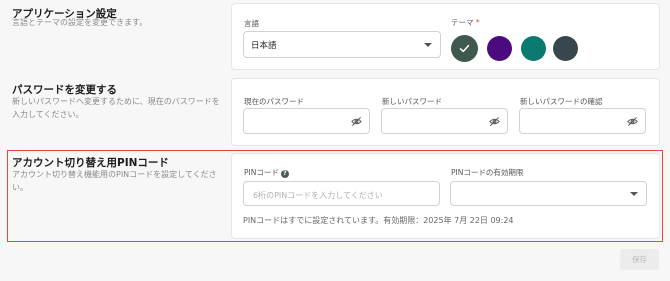  I want to click on chevron-down-icon, so click(428, 45).